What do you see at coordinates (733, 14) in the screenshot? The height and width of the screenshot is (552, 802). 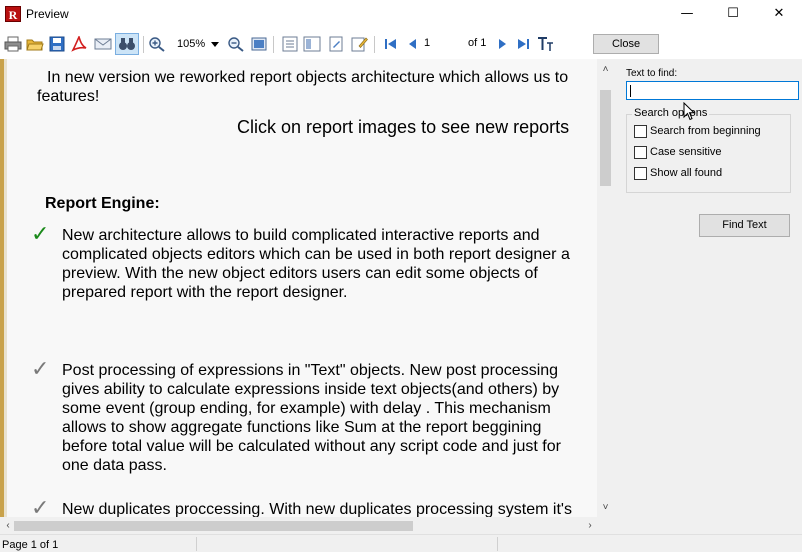 I see `maximize-button: ☐` at bounding box center [733, 14].